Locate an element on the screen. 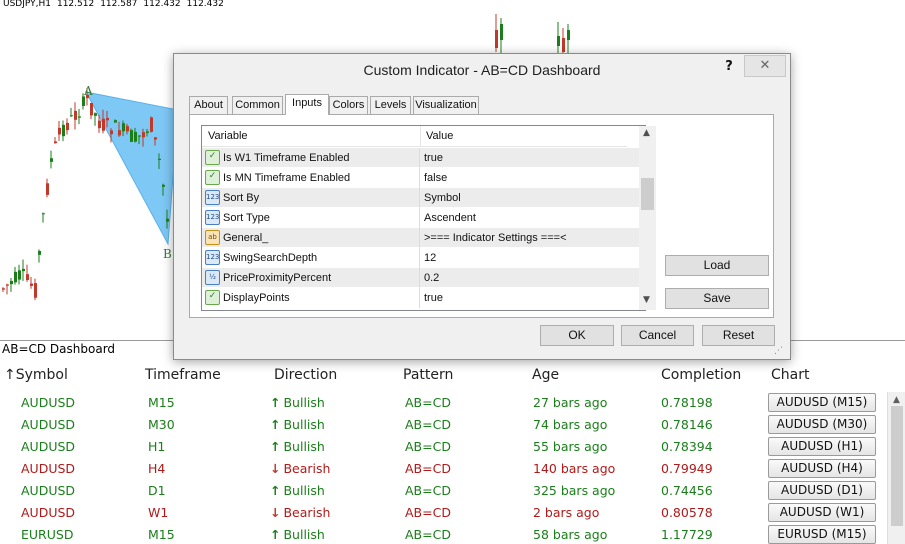  variable-value: Ascendent is located at coordinates (450, 218).